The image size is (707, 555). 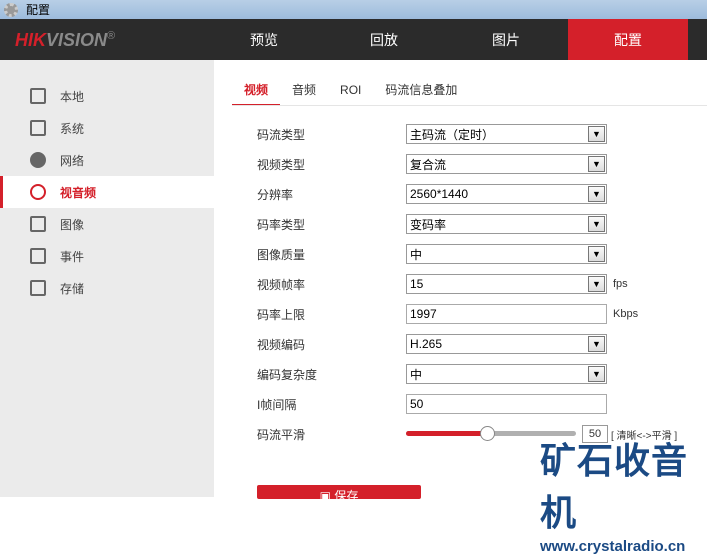 What do you see at coordinates (107, 288) in the screenshot?
I see `sidebar-item-storage: 存储` at bounding box center [107, 288].